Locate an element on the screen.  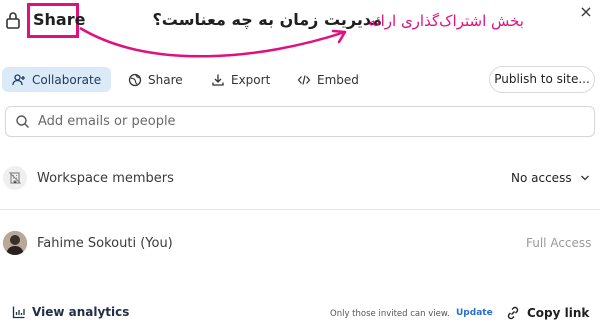
link-icon is located at coordinates (513, 313).